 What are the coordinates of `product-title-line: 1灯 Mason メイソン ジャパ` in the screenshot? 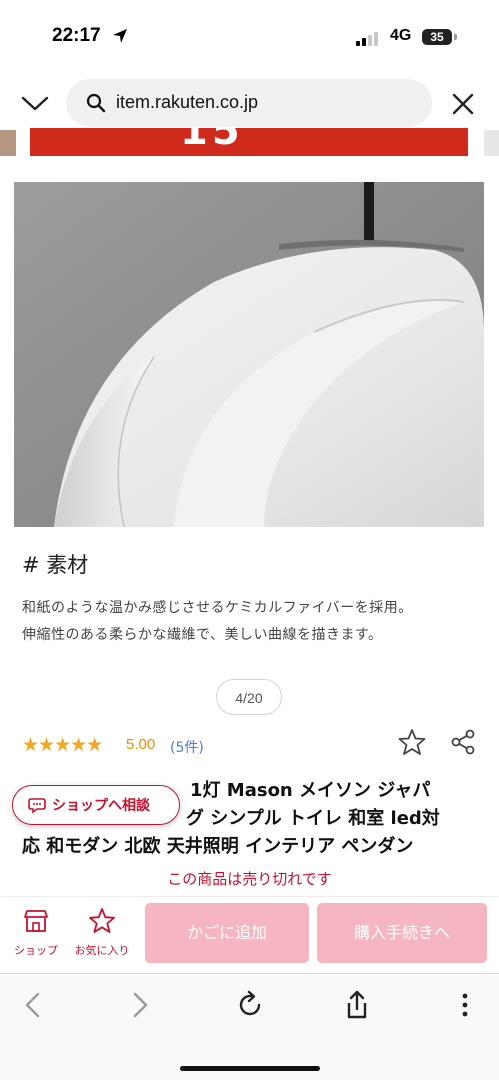 It's located at (310, 790).